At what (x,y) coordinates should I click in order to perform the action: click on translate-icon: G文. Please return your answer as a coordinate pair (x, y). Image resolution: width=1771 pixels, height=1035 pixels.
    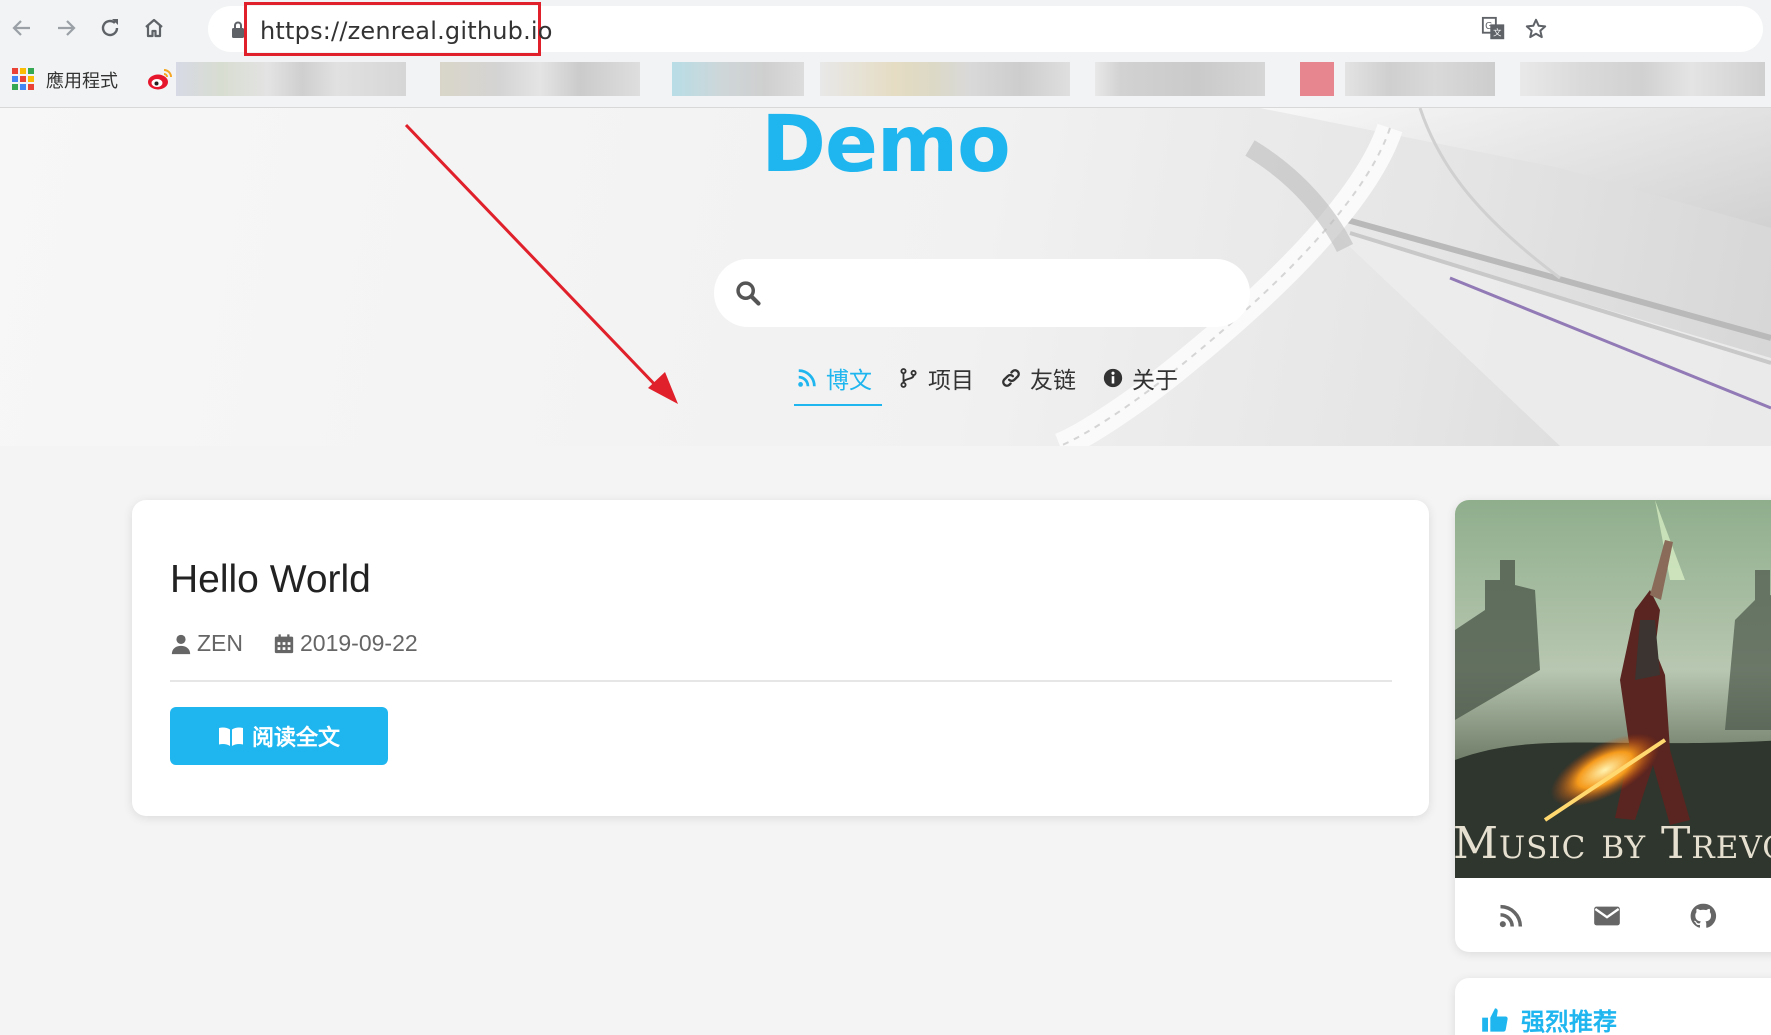
    Looking at the image, I should click on (1493, 28).